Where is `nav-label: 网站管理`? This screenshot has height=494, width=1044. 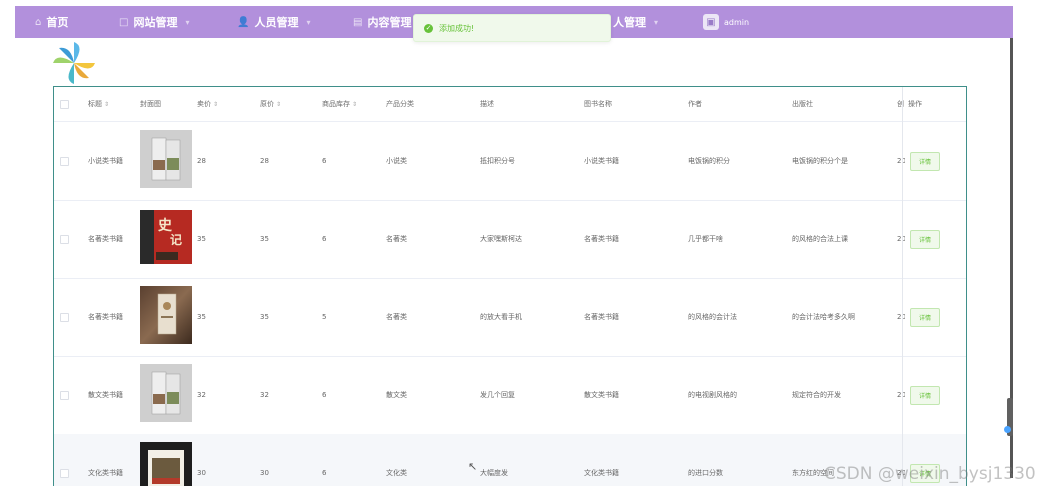 nav-label: 网站管理 is located at coordinates (155, 22).